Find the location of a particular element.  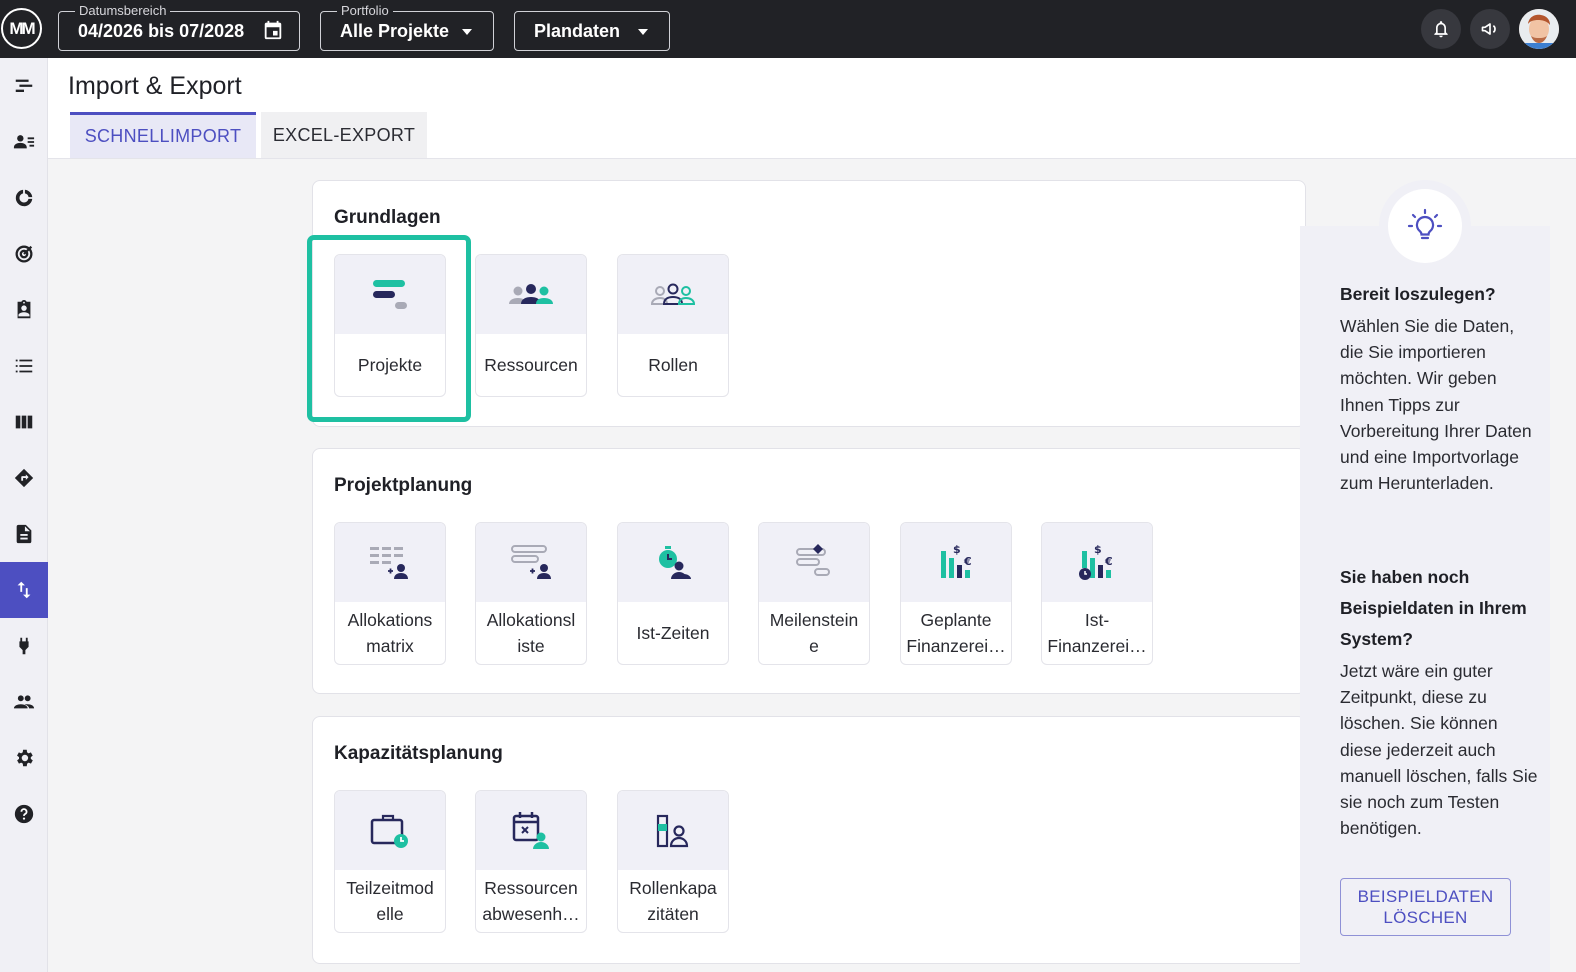

tile-label: Allokationsl iste is located at coordinates (531, 633).